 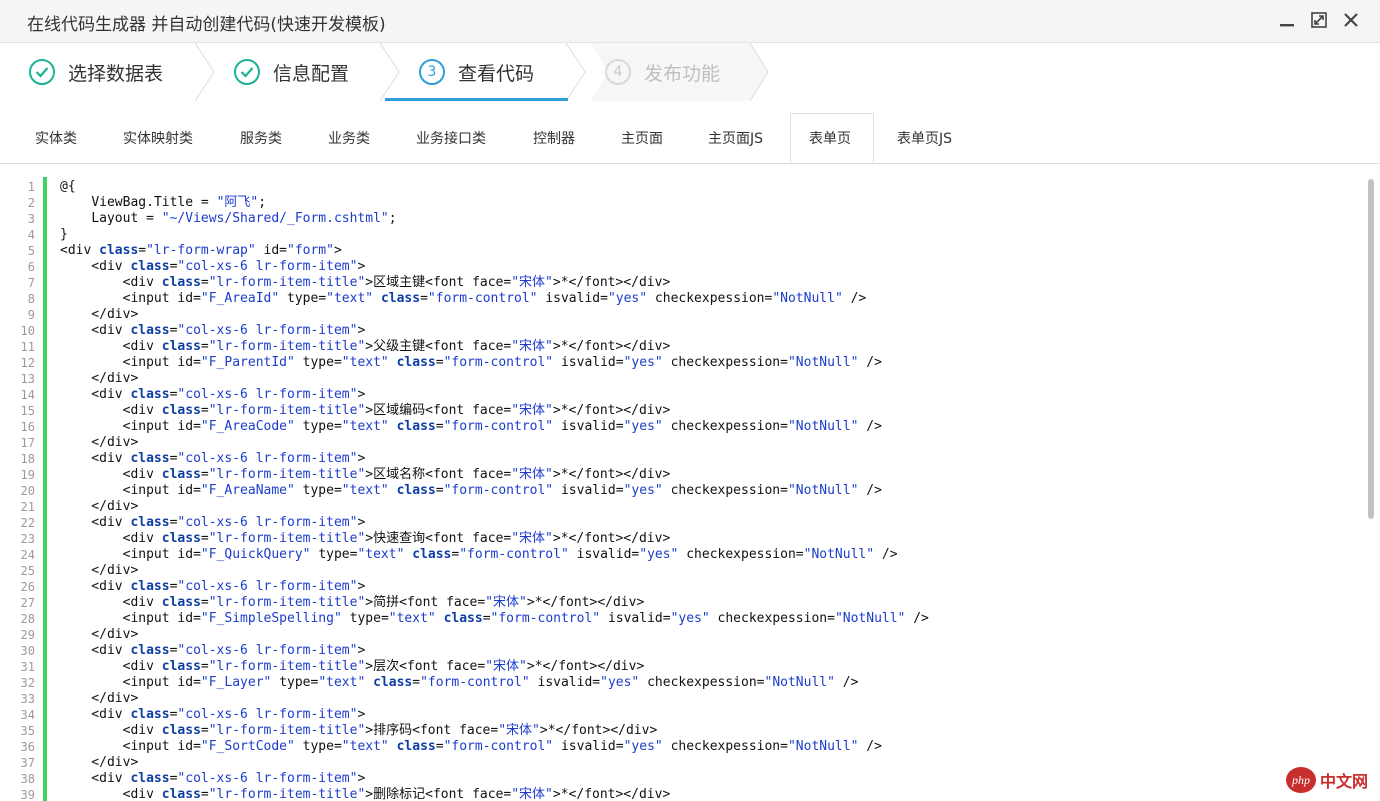 I want to click on code-text: }, so click(x=64, y=234).